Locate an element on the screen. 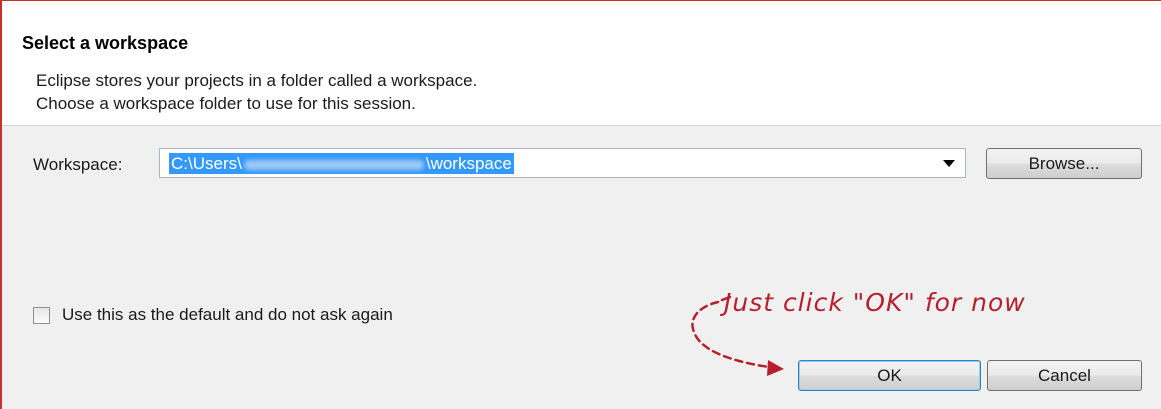  annotation-arrow-icon is located at coordinates (737, 335).